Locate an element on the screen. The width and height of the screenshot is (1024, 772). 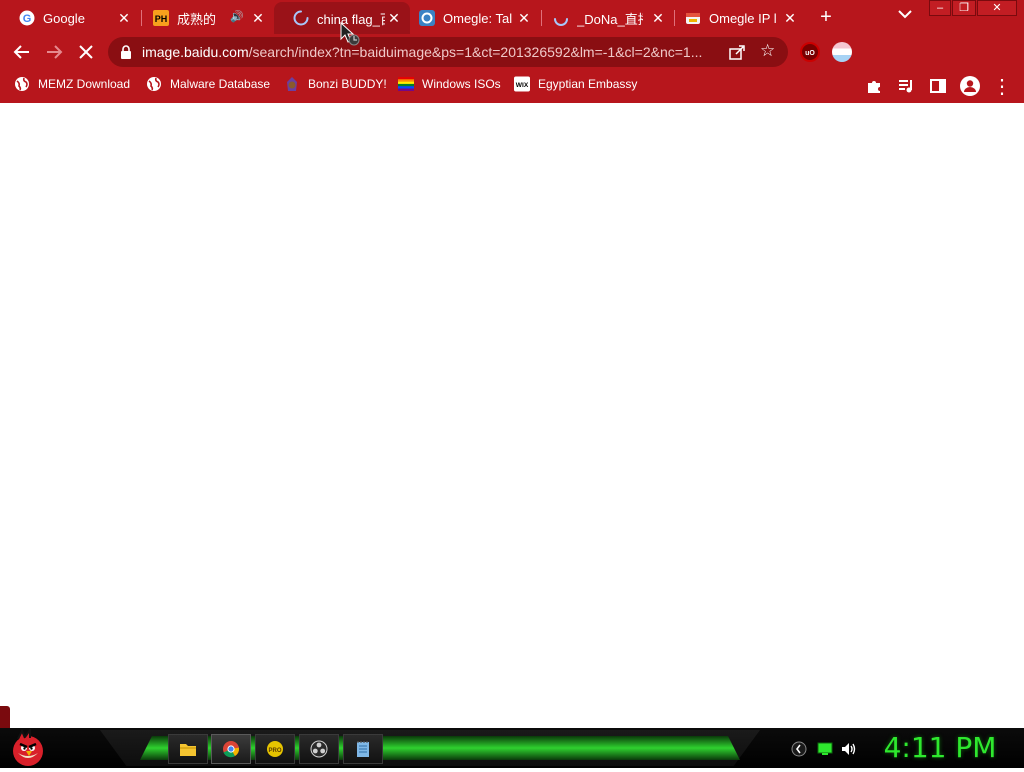
svg-text: PRO is located at coordinates (274, 751).